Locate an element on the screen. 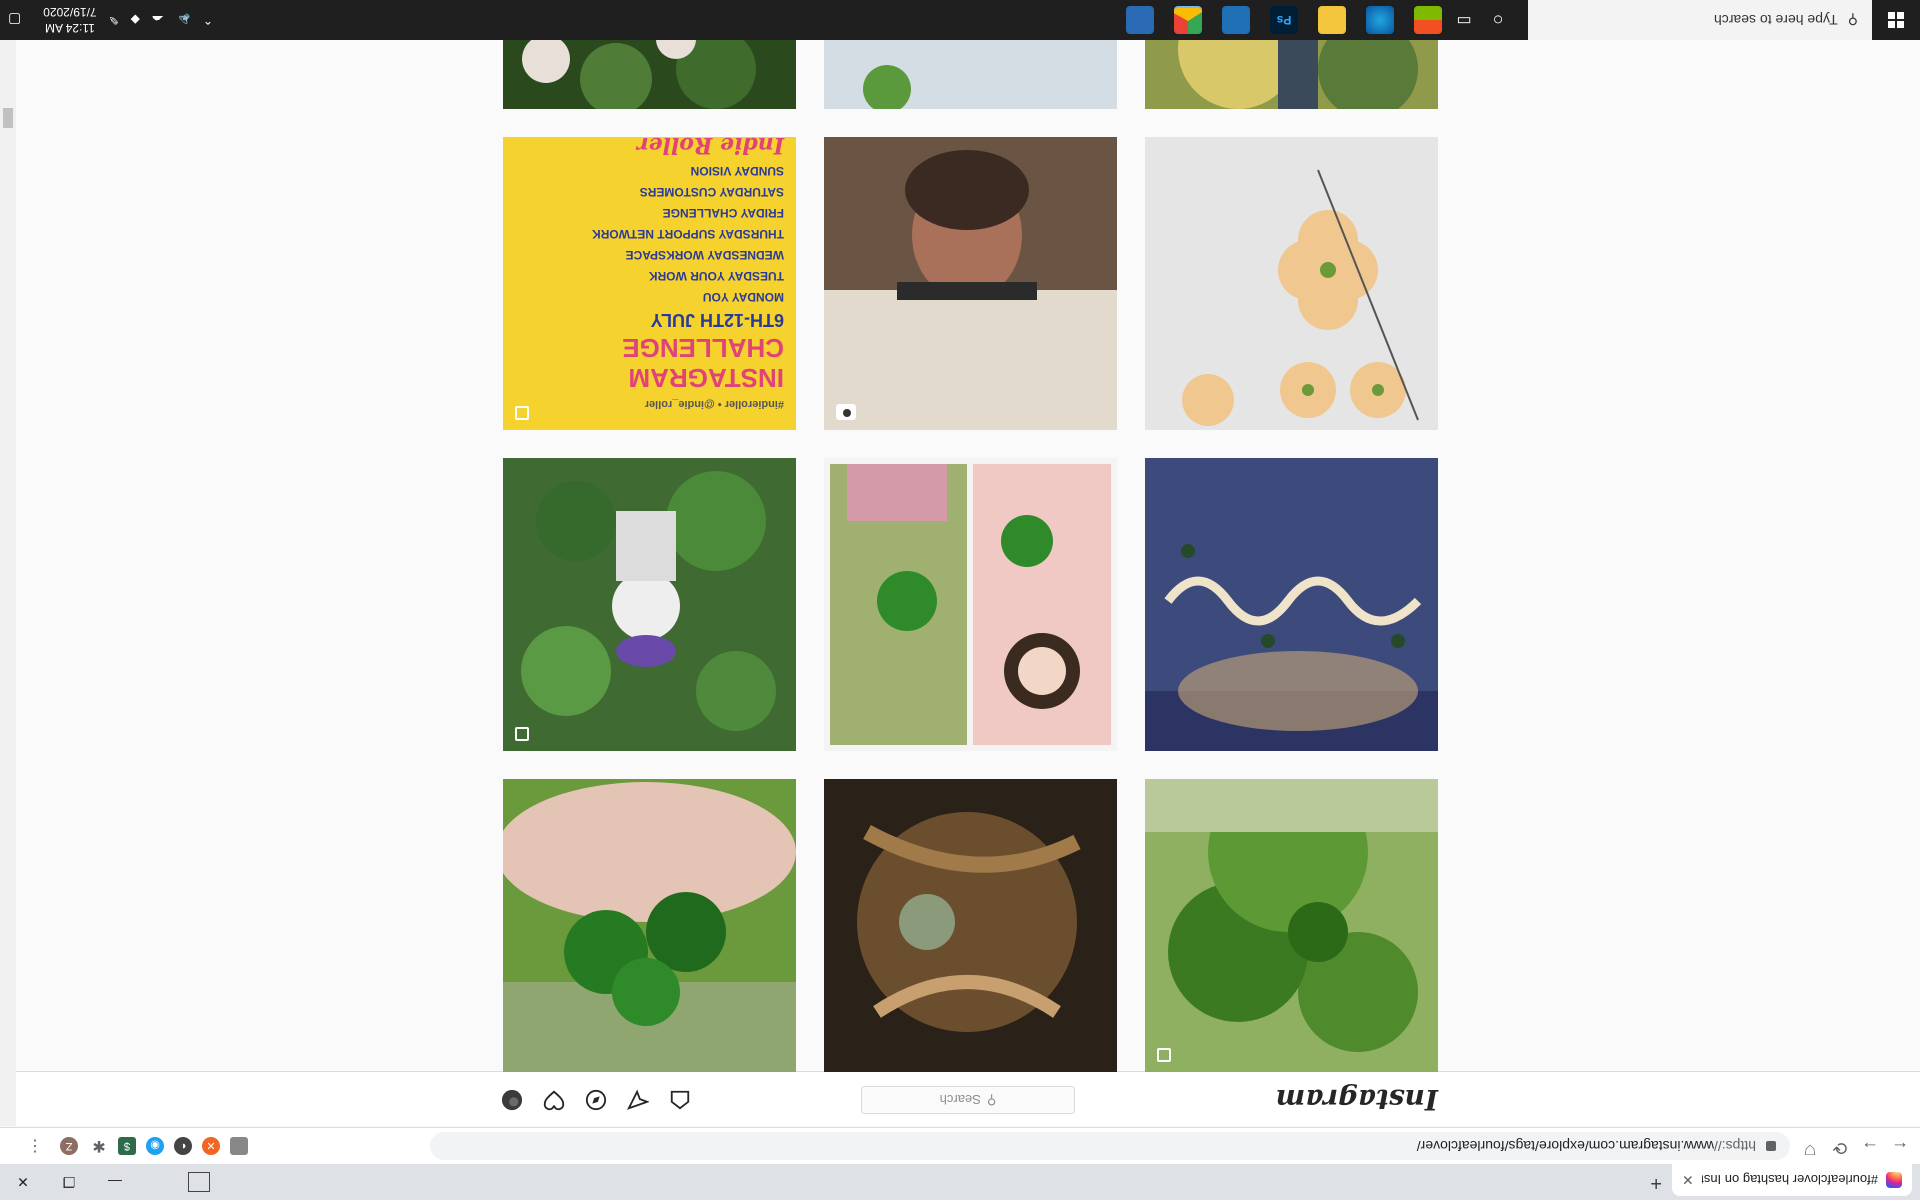 Image resolution: width=1920 pixels, height=1200 pixels. tab-title: #fourleafclover hashtag on Insta is located at coordinates (1789, 1180).